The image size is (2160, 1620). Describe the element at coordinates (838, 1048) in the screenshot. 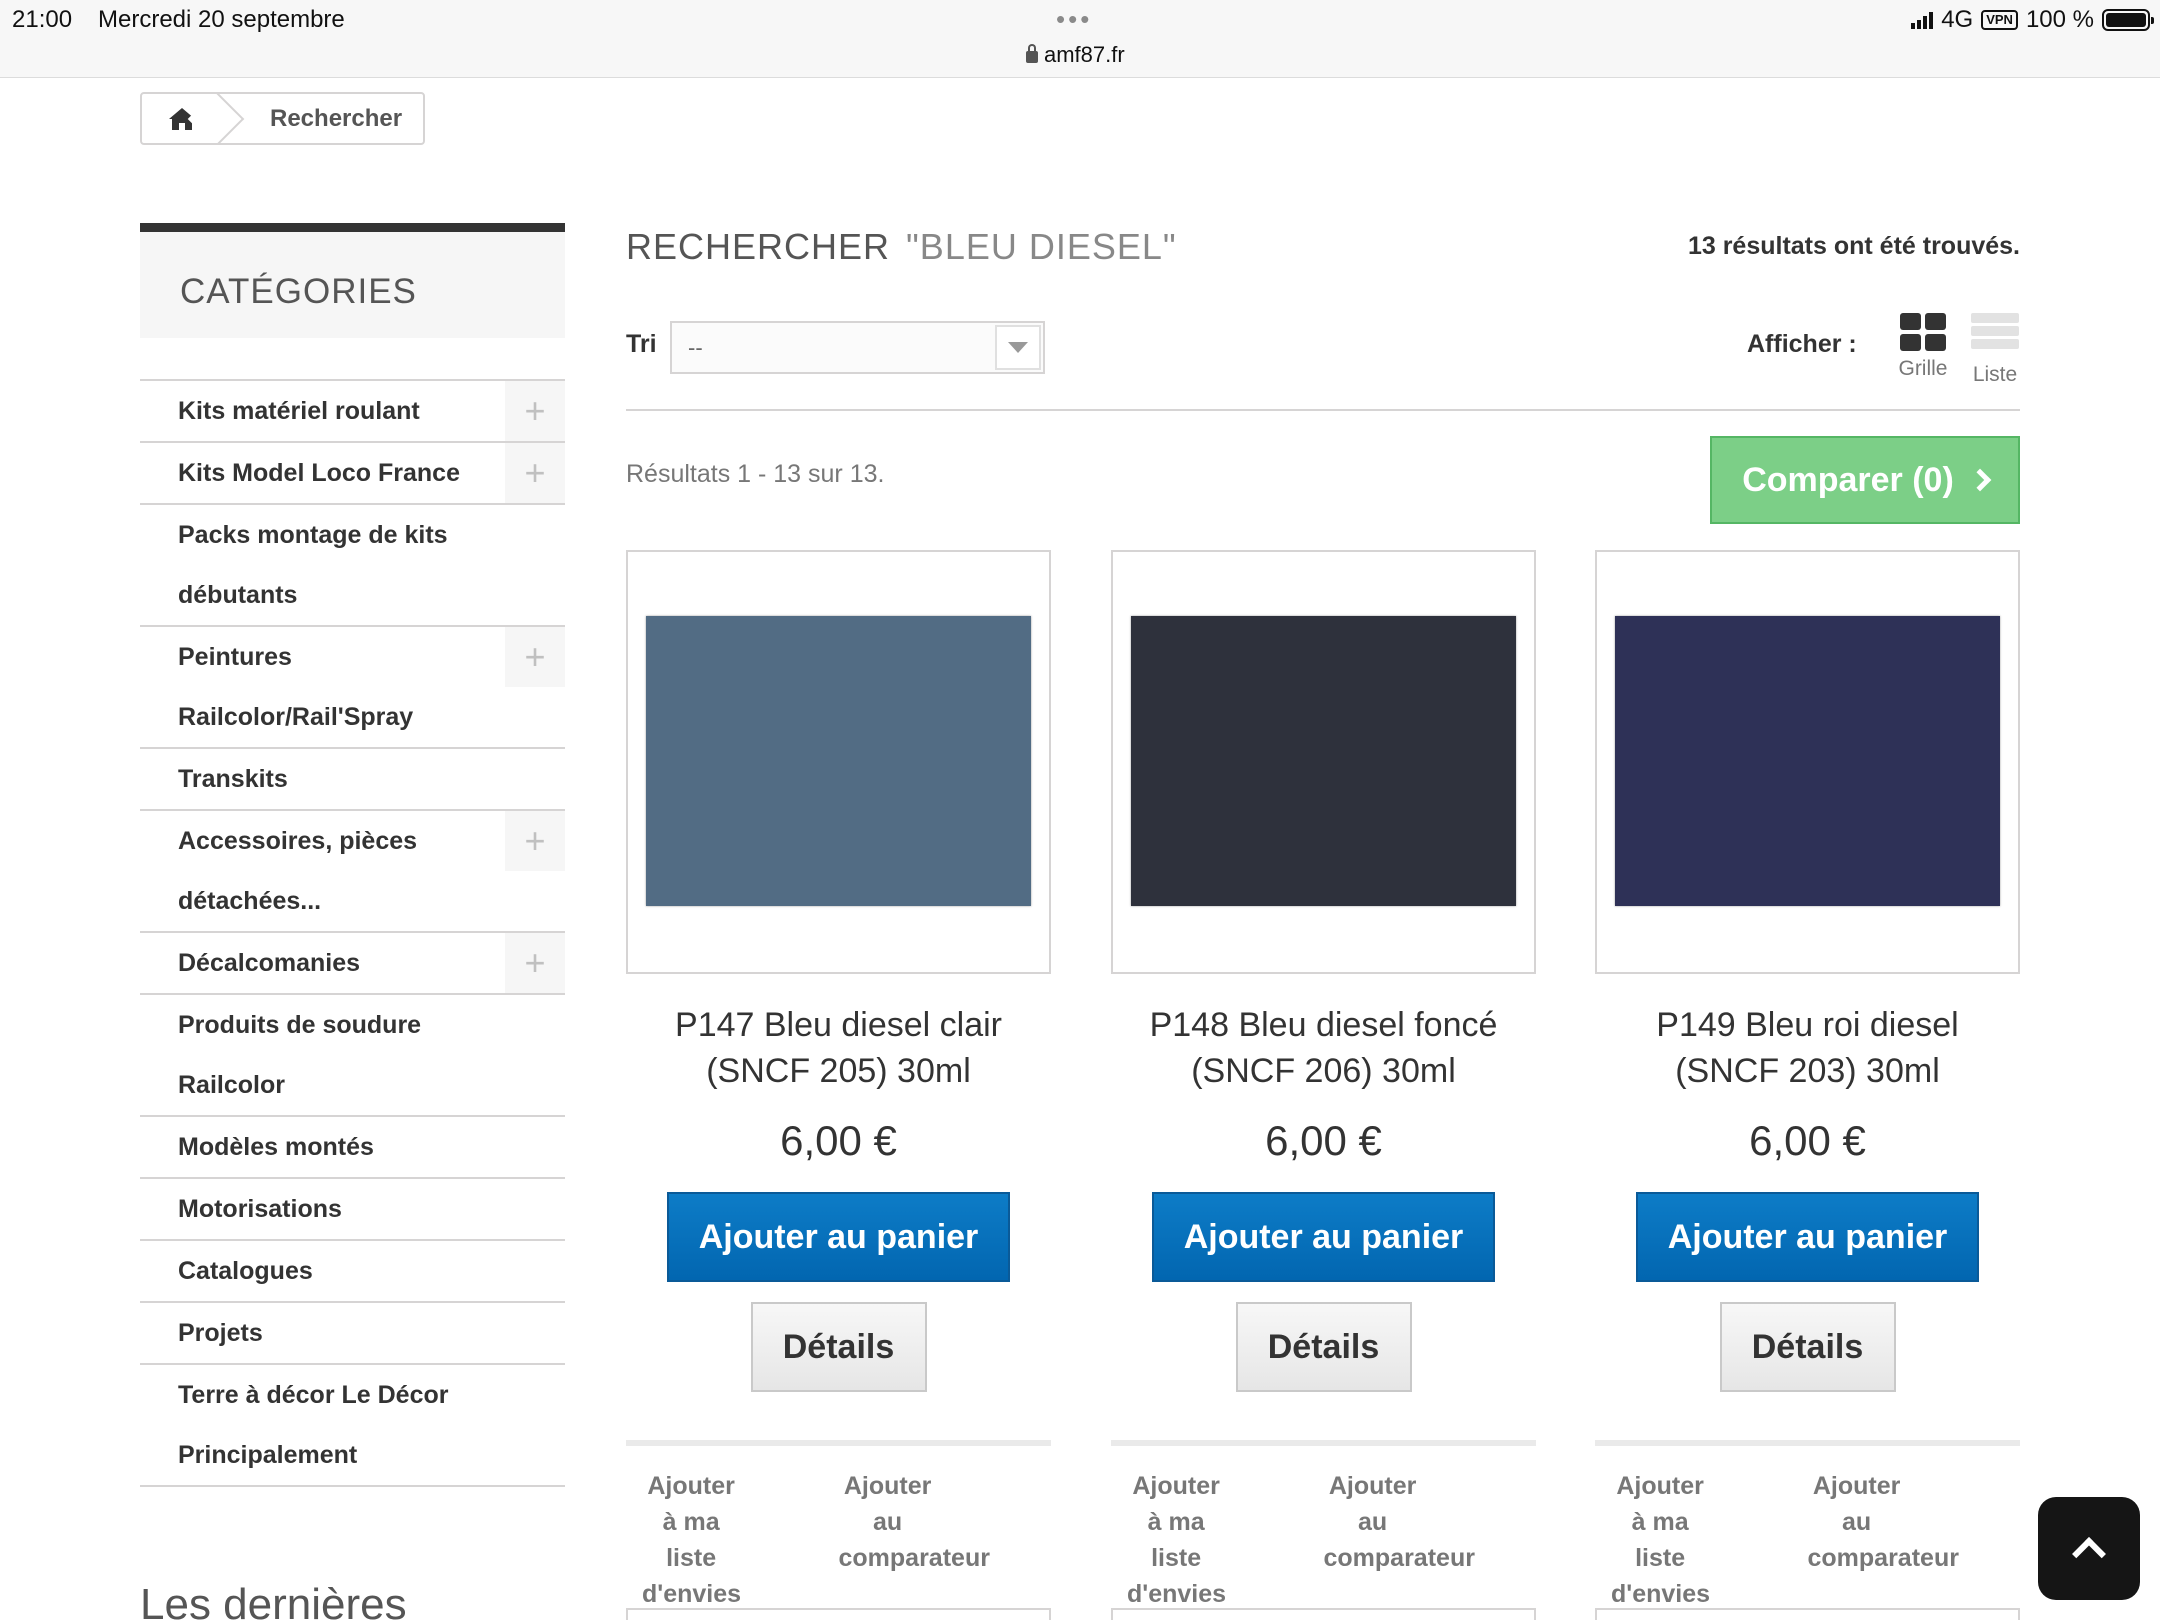

I see `product-name: P147 Bleu diesel clair (SNCF 205) 30ml` at that location.